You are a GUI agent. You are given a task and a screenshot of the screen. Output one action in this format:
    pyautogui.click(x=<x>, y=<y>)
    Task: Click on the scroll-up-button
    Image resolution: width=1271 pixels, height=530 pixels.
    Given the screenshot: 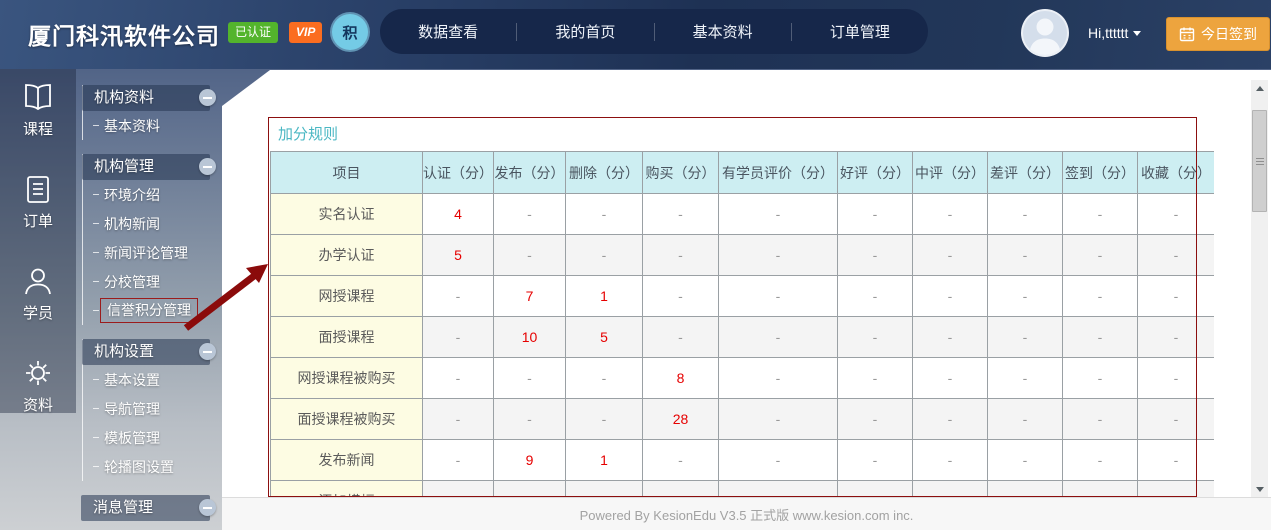 What is the action you would take?
    pyautogui.click(x=1259, y=88)
    